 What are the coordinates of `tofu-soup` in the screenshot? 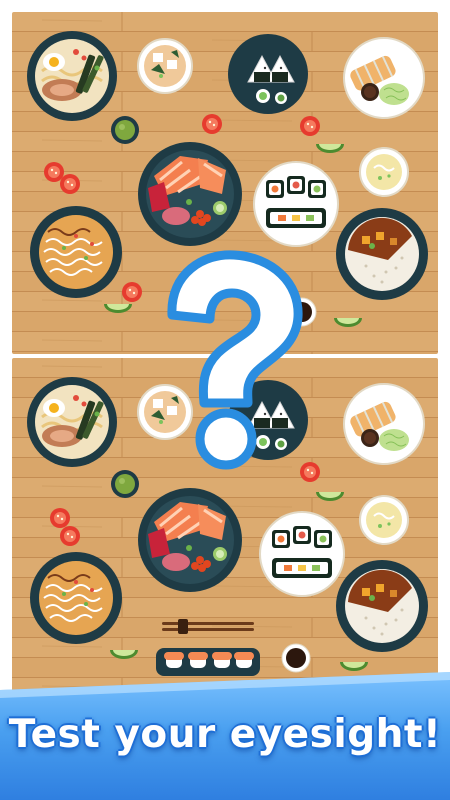 It's located at (165, 66).